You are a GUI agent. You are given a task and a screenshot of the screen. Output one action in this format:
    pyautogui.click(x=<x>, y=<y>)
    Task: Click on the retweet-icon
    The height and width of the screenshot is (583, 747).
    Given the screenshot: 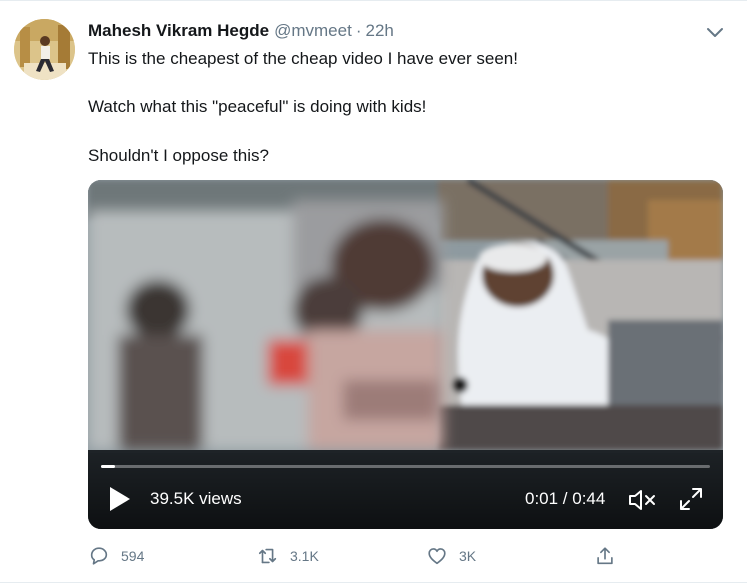 What is the action you would take?
    pyautogui.click(x=267, y=556)
    